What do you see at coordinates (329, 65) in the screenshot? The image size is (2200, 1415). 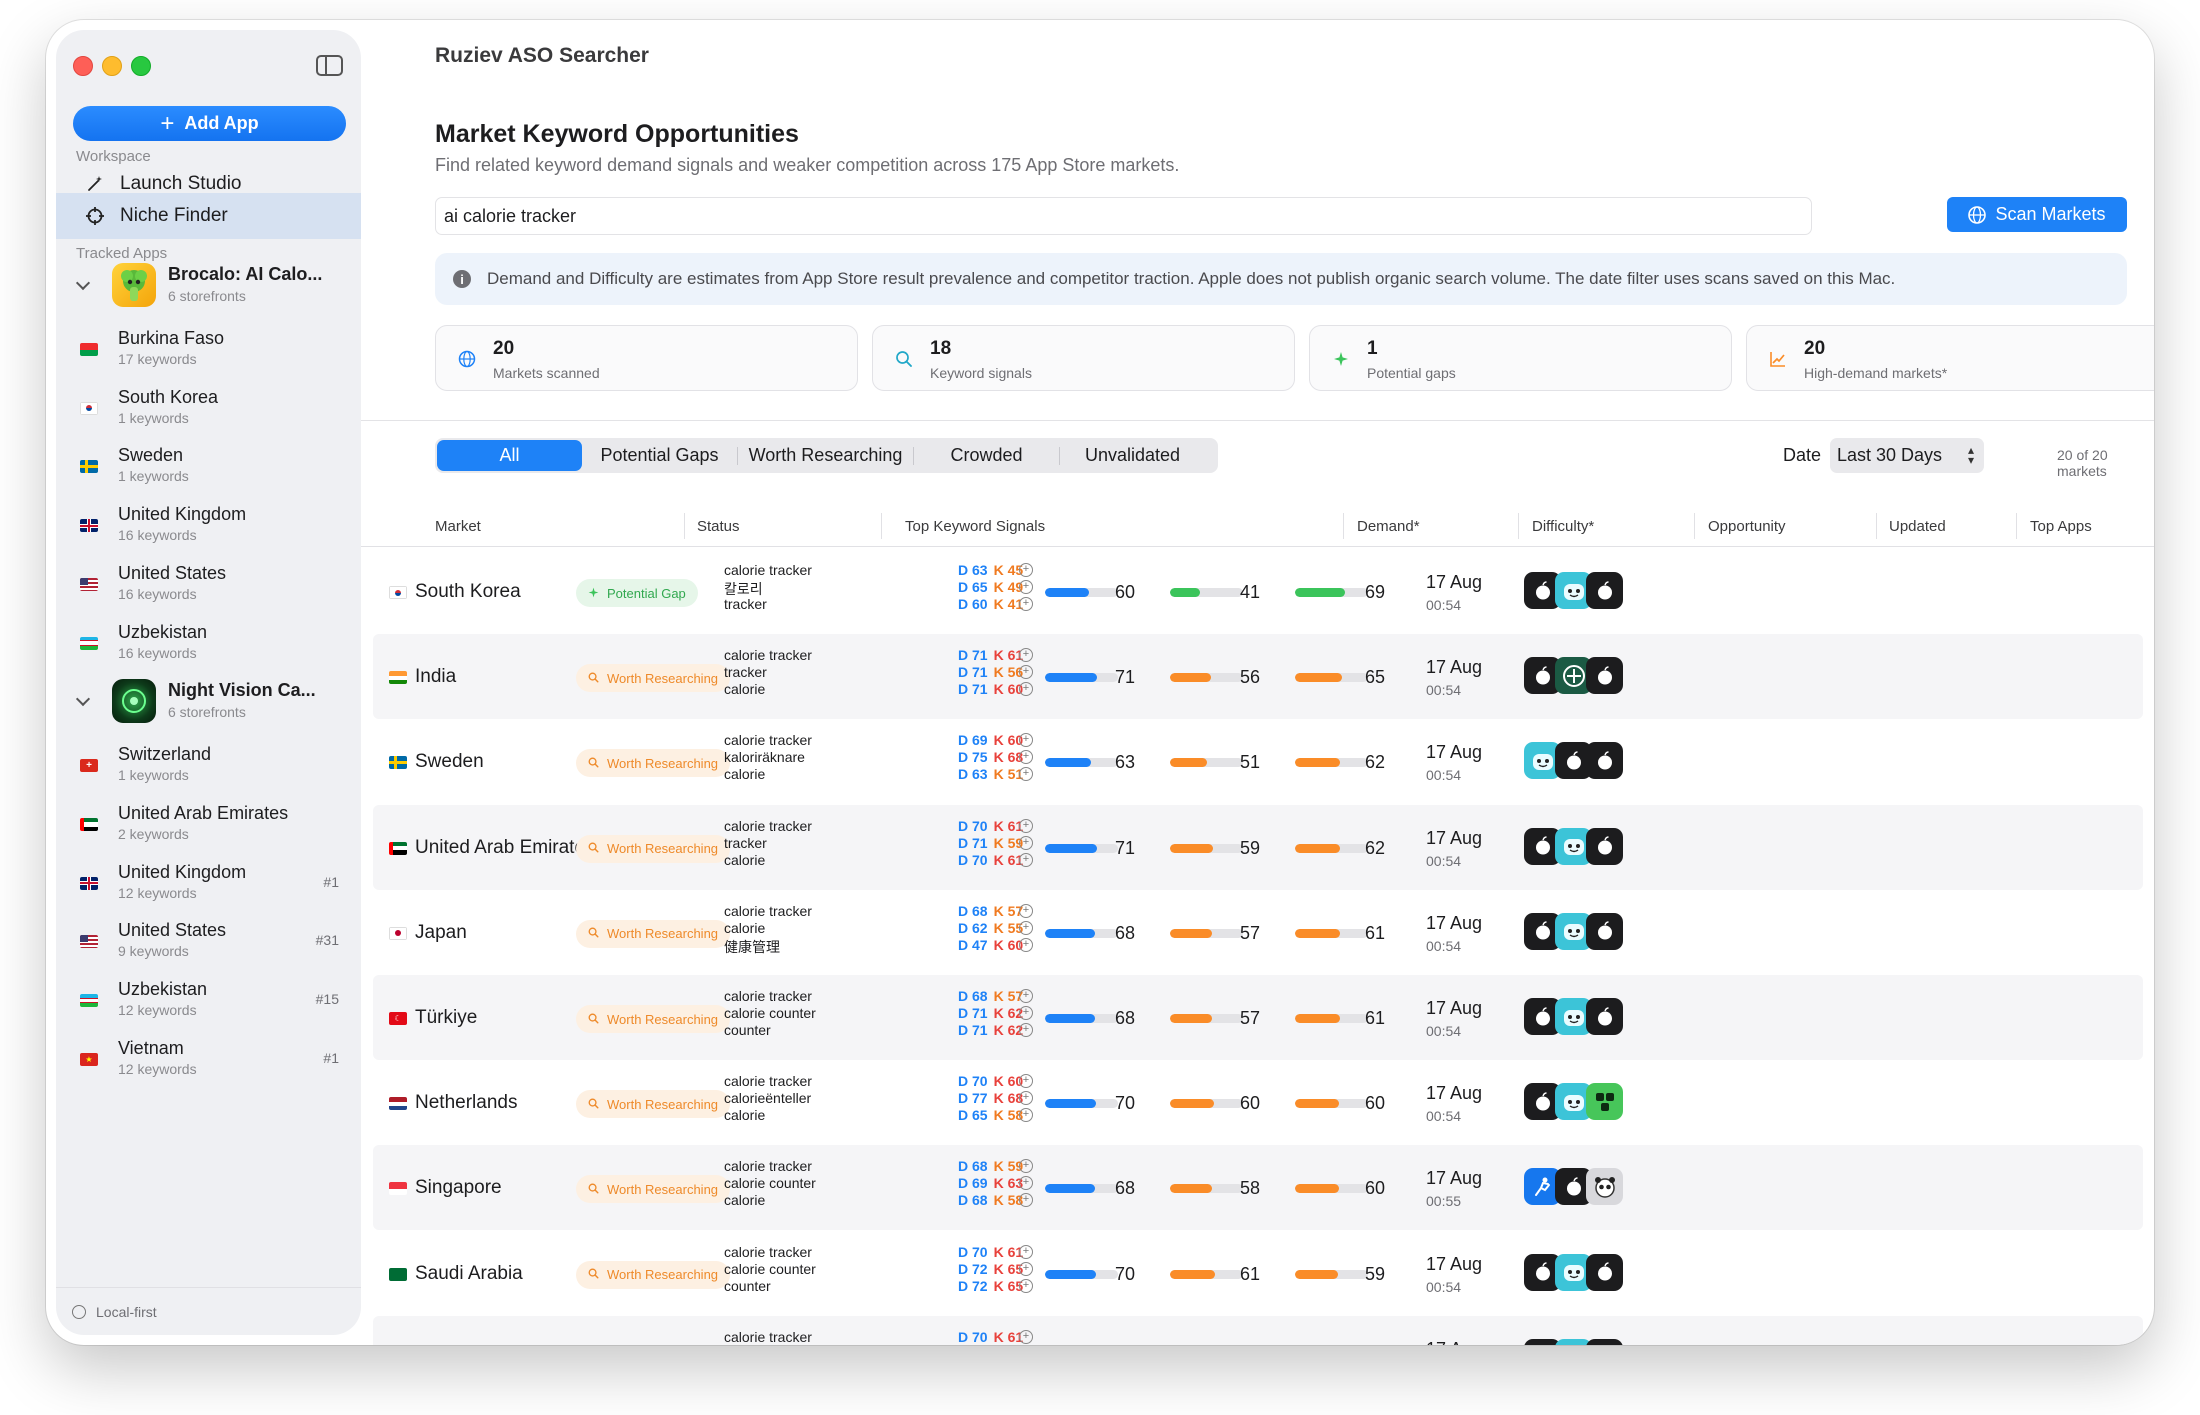 I see `sidebar-toggle-icon` at bounding box center [329, 65].